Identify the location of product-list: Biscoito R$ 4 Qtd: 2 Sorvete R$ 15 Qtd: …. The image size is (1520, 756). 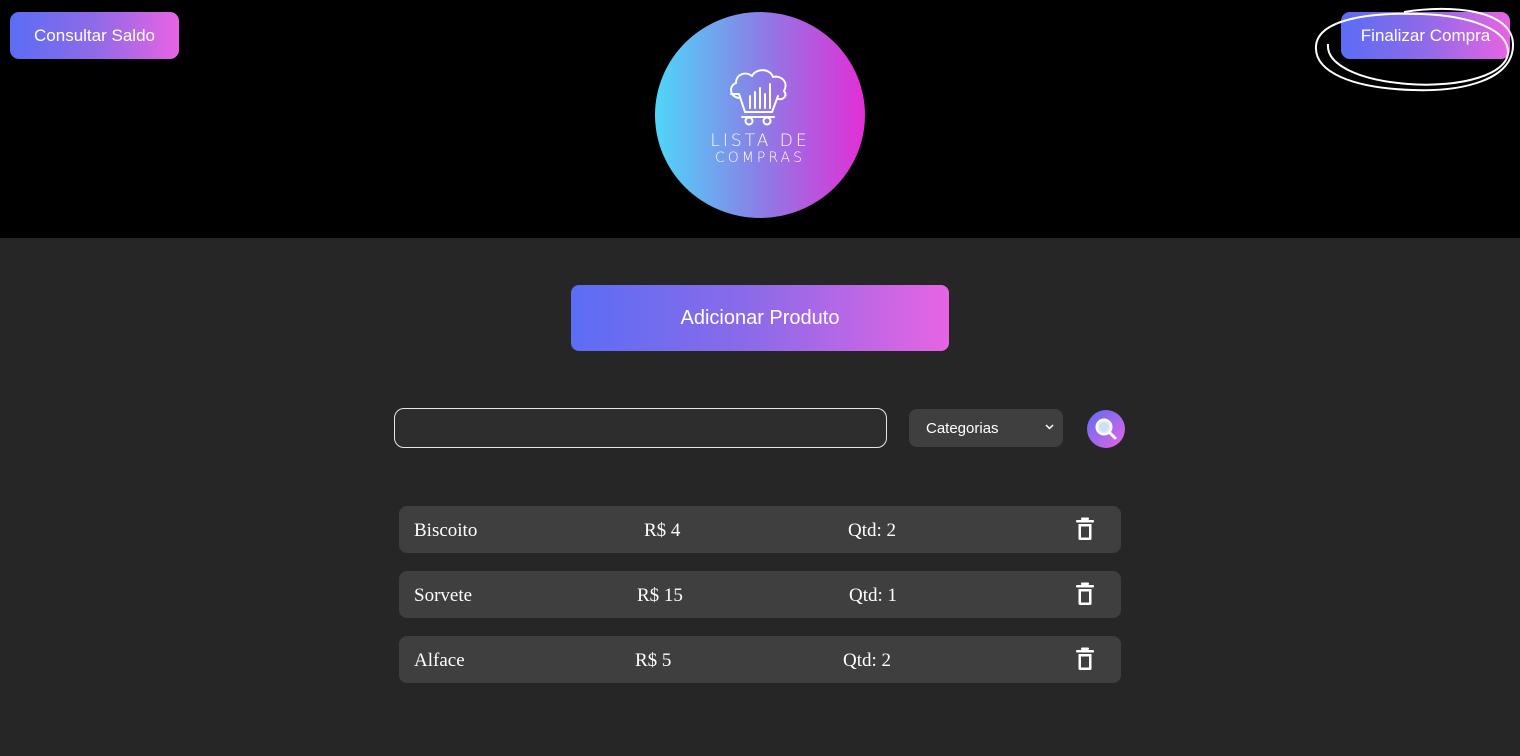
(760, 603).